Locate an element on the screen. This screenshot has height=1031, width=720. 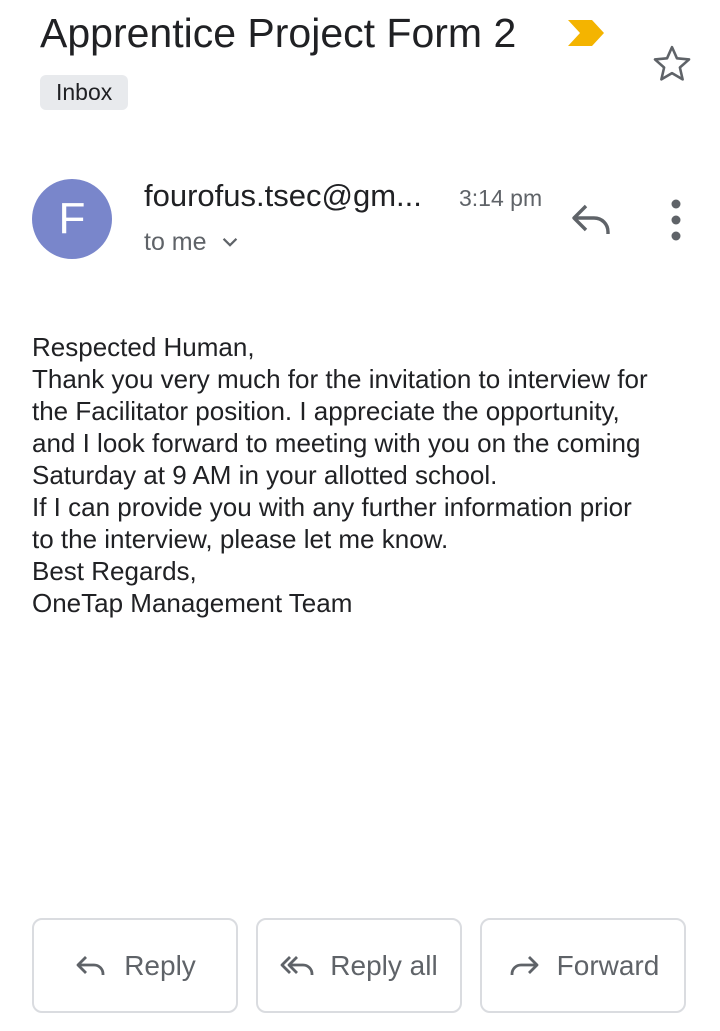
email-subject: Apprentice Project Form 2 is located at coordinates (278, 33).